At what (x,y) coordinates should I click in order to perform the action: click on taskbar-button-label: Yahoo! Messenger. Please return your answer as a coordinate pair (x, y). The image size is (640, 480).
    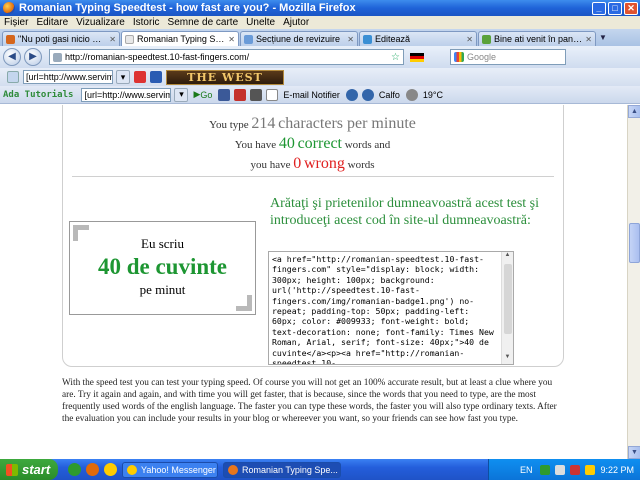
    Looking at the image, I should click on (178, 469).